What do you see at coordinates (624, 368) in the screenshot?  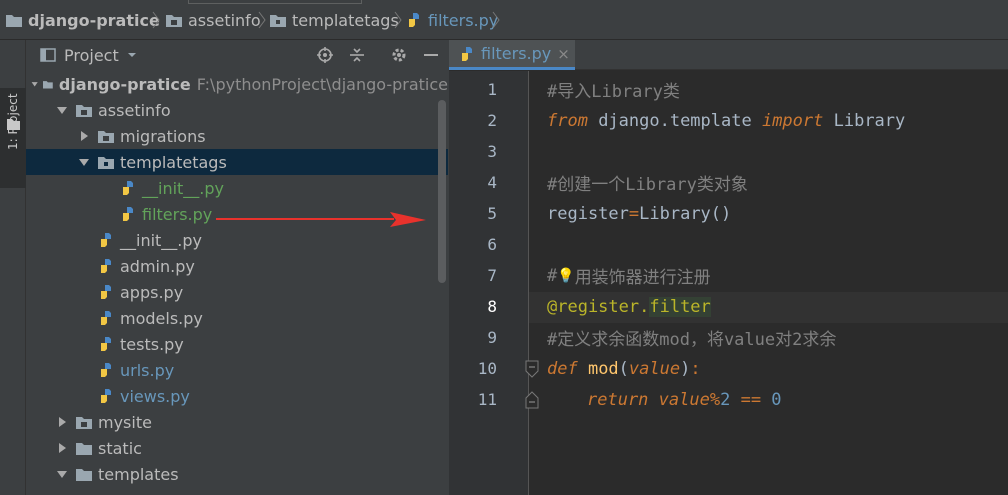 I see `code-line-10: def mod(value):` at bounding box center [624, 368].